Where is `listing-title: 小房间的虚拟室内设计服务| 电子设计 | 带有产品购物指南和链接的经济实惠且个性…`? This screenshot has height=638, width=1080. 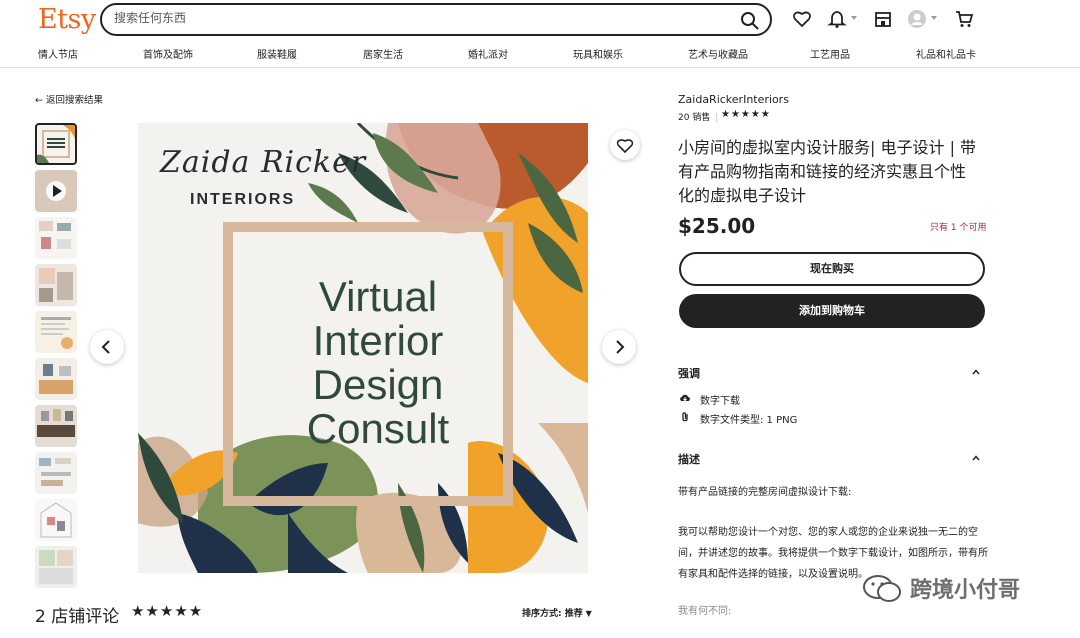 listing-title: 小房间的虚拟室内设计服务| 电子设计 | 带有产品购物指南和链接的经济实惠且个性… is located at coordinates (827, 171).